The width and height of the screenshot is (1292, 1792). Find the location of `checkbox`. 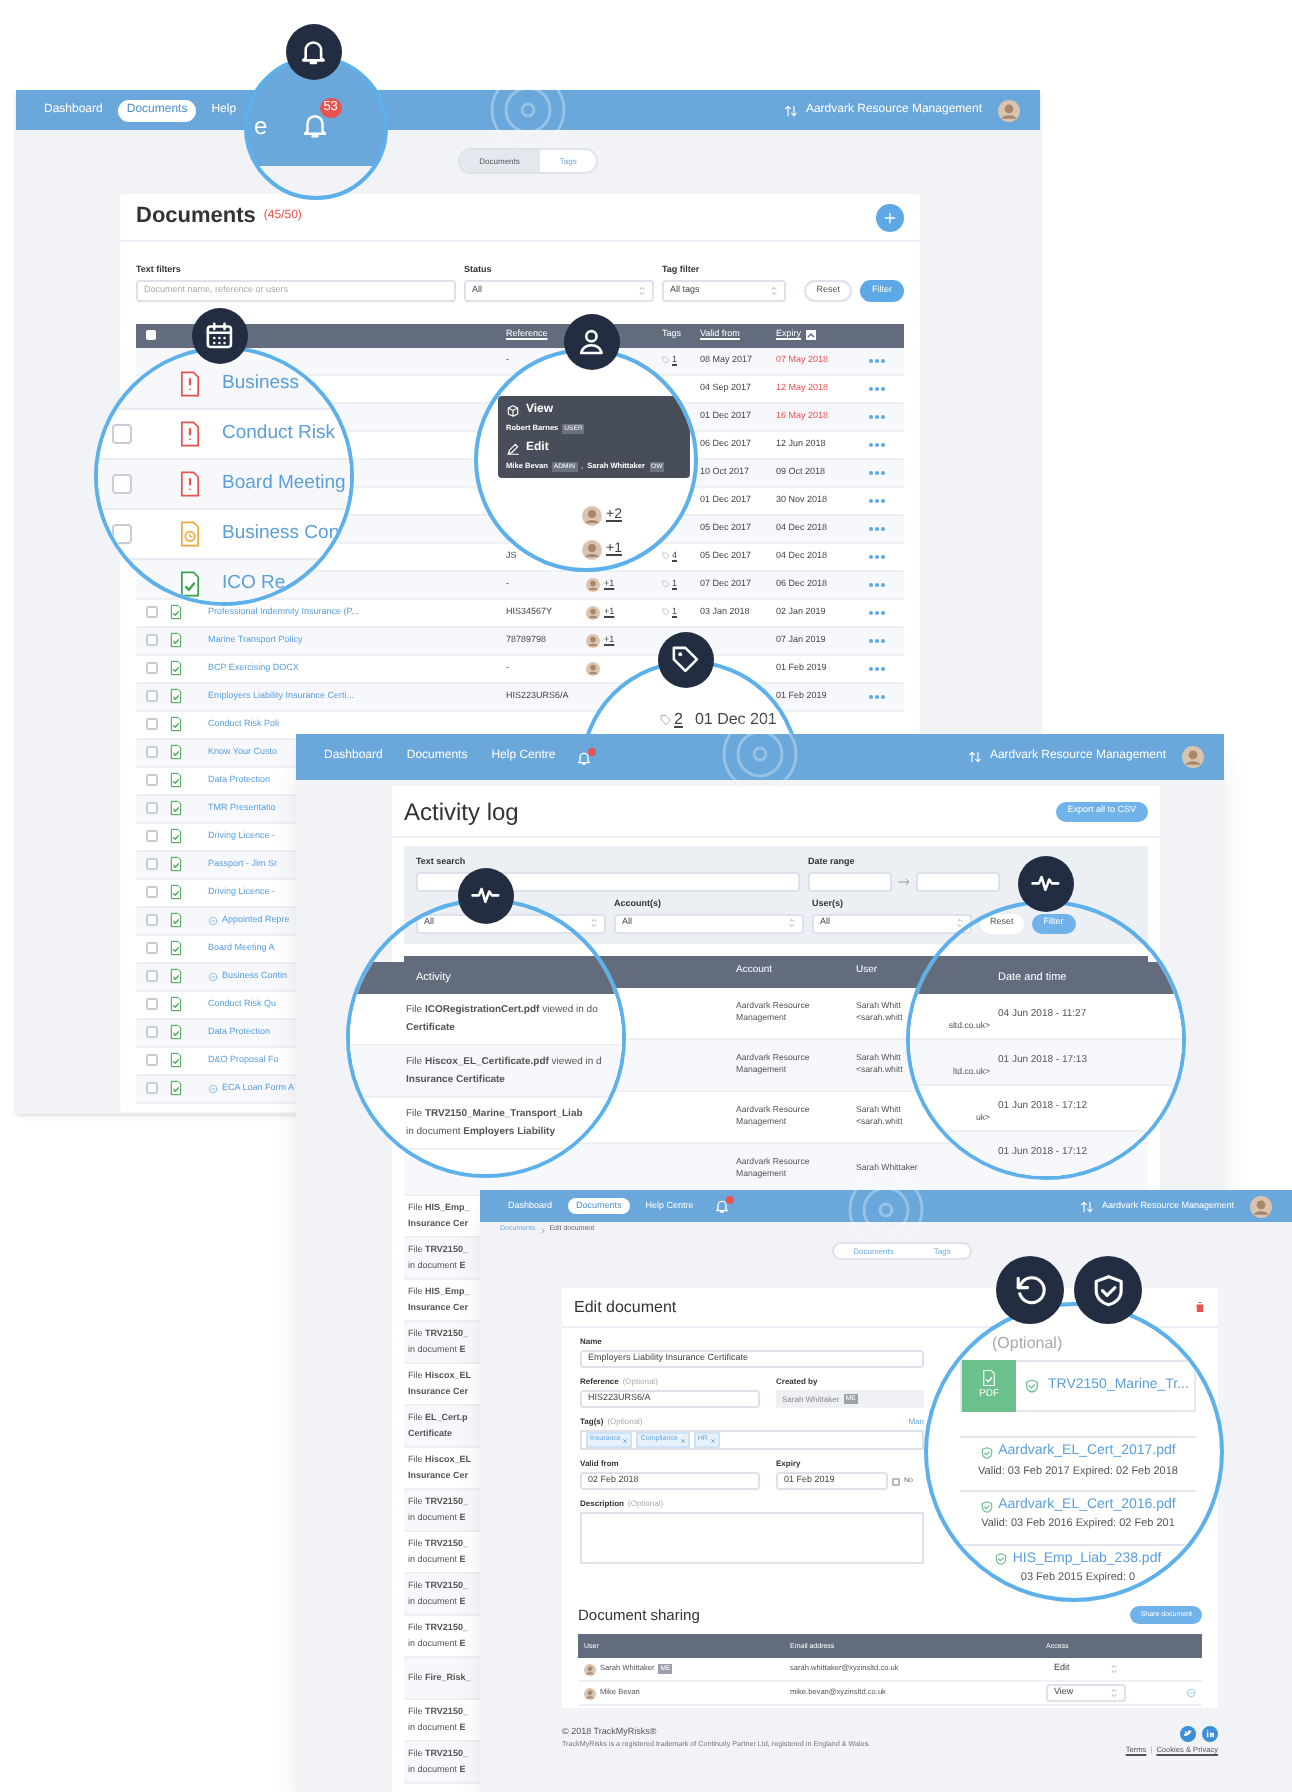

checkbox is located at coordinates (896, 1481).